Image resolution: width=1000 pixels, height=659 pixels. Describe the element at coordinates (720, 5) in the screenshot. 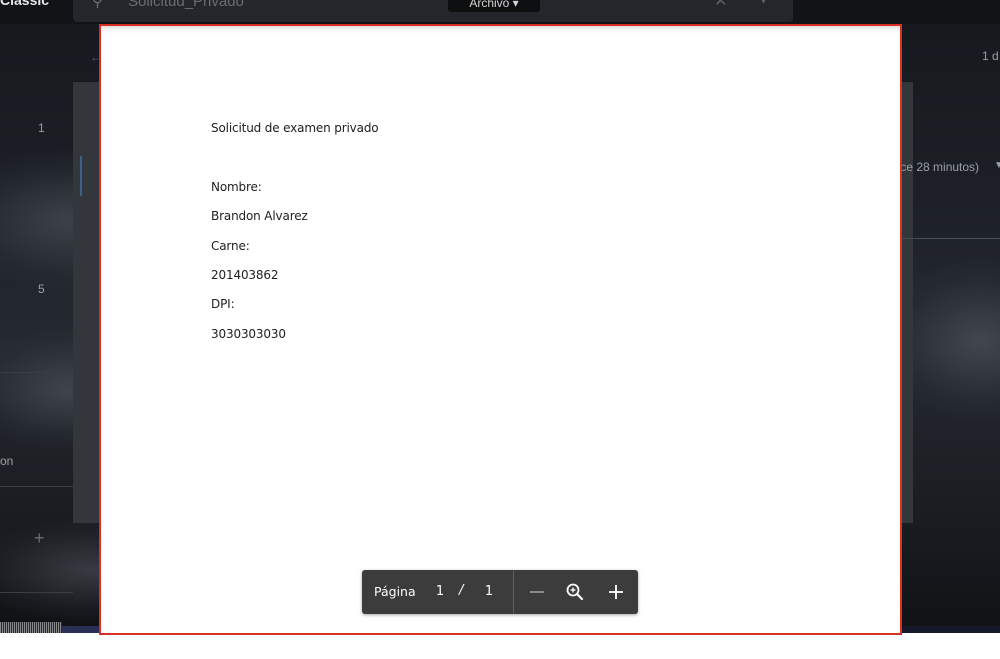

I see `close-icon: ✕` at that location.